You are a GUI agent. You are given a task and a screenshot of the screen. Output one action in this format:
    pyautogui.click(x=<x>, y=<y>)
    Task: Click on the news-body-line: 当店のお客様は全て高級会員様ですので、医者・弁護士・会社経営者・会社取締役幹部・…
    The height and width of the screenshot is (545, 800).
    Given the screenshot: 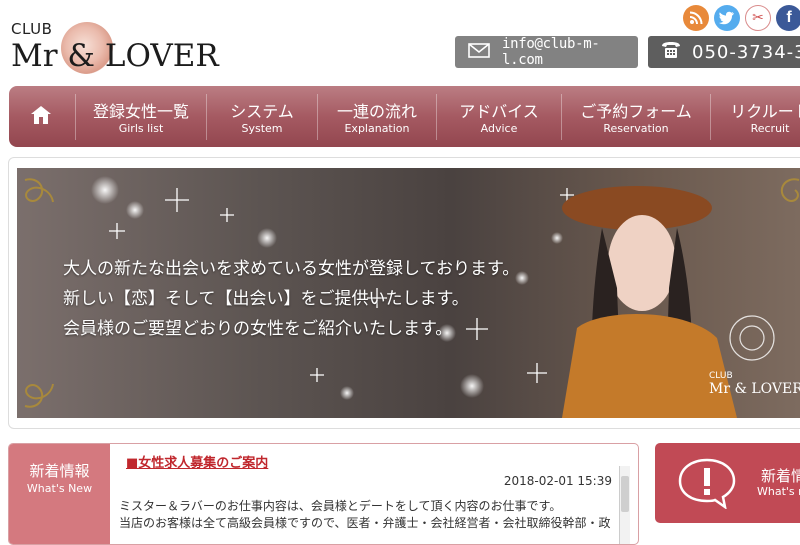 What is the action you would take?
    pyautogui.click(x=365, y=523)
    